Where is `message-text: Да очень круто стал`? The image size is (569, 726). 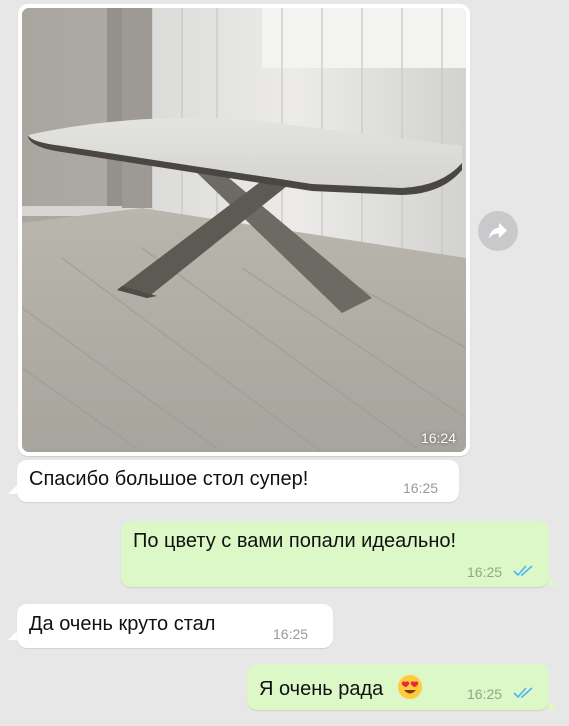
message-text: Да очень круто стал is located at coordinates (122, 624).